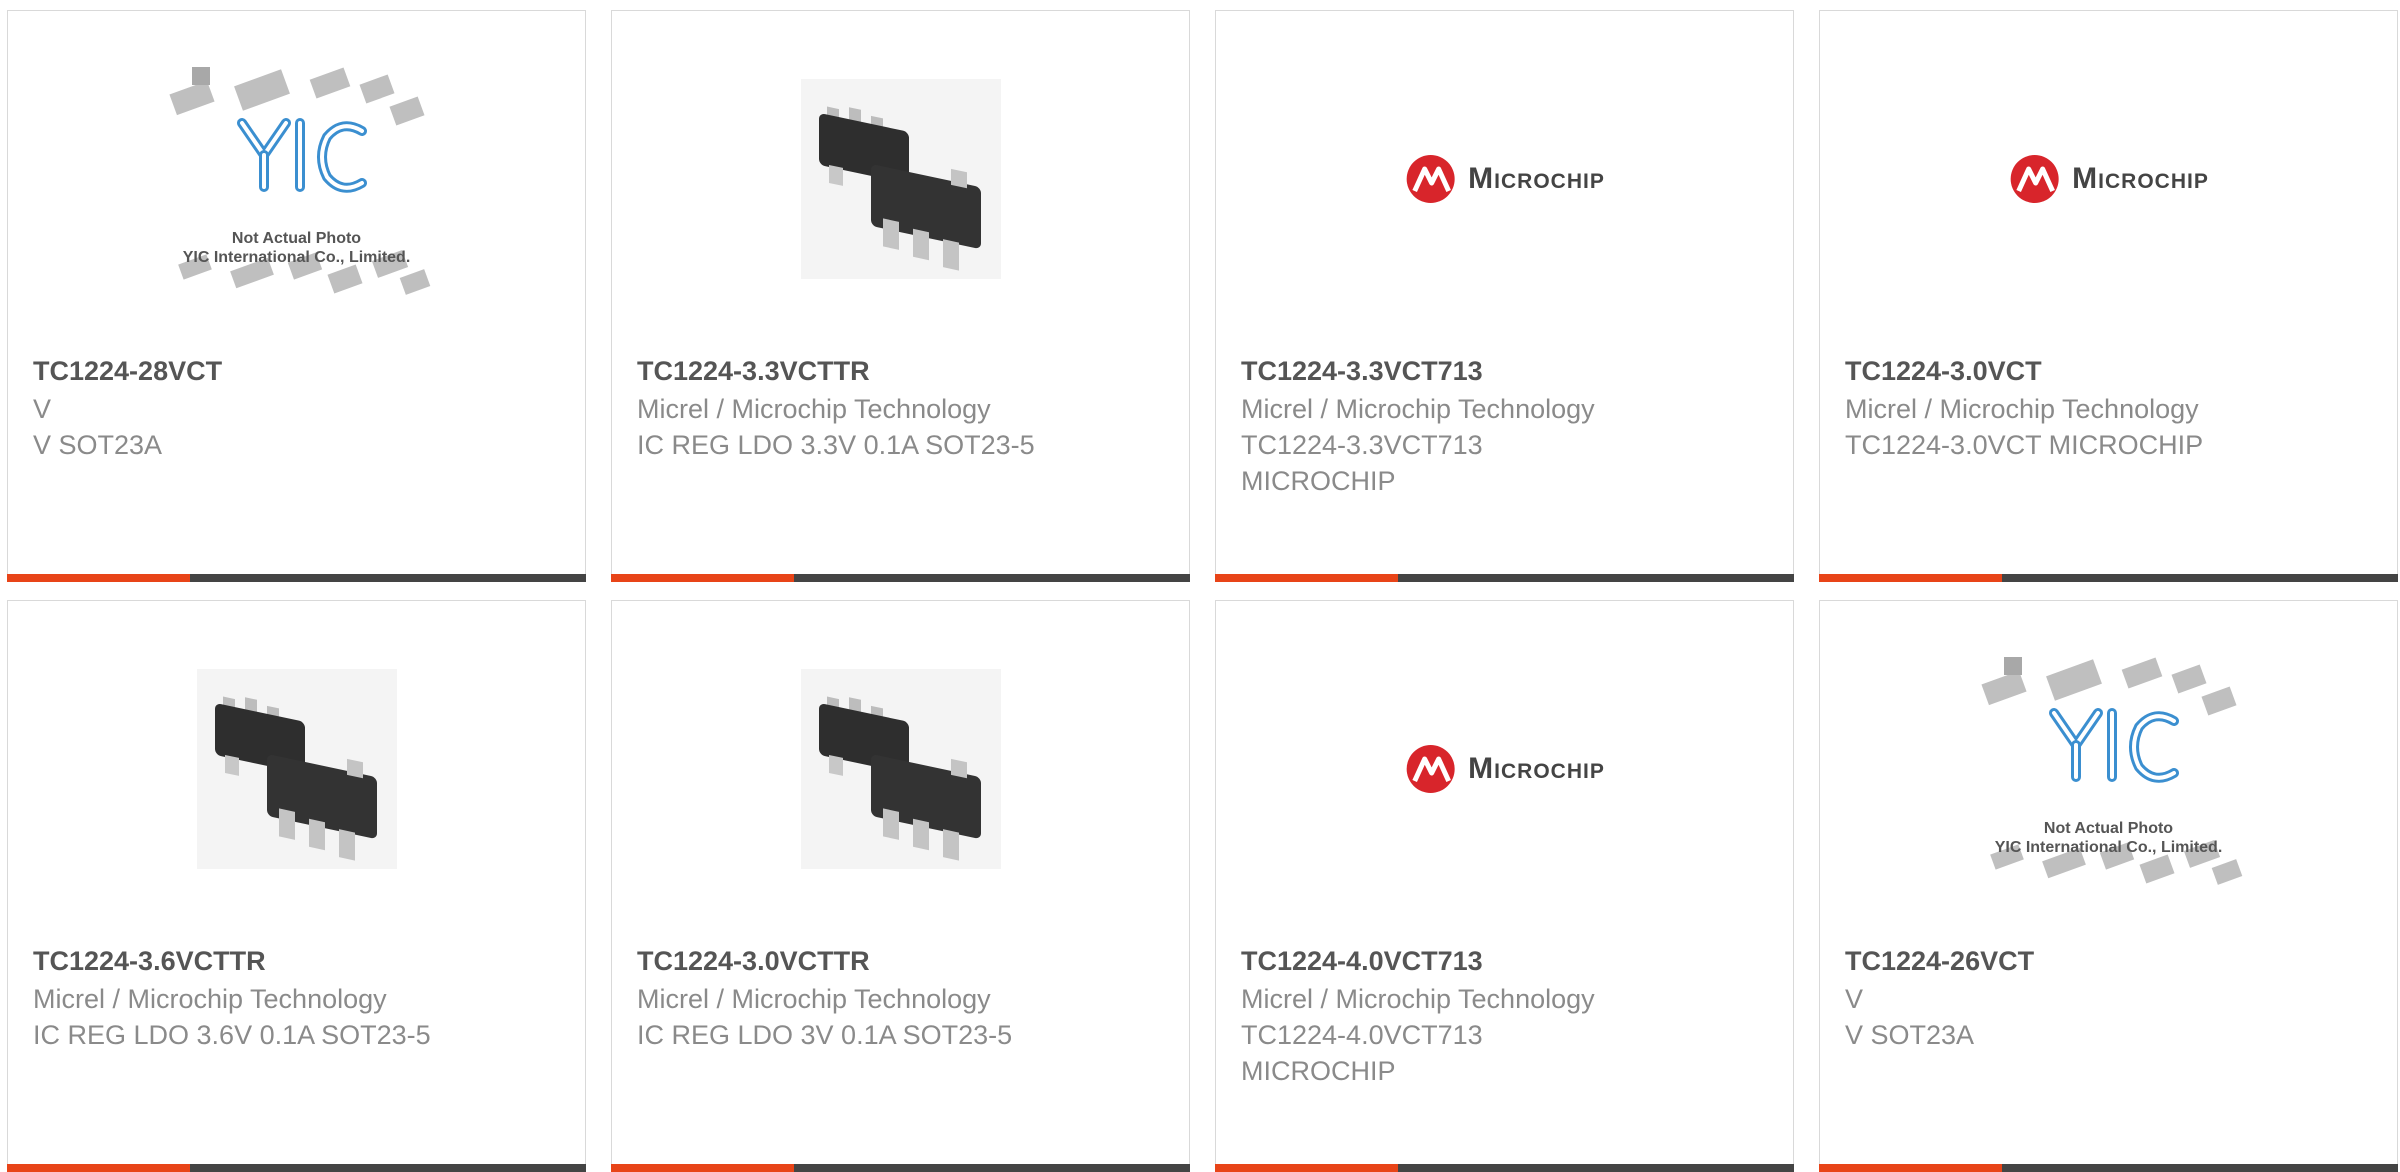  What do you see at coordinates (1362, 371) in the screenshot?
I see `product-part-number: TC1224-3.3VCT713` at bounding box center [1362, 371].